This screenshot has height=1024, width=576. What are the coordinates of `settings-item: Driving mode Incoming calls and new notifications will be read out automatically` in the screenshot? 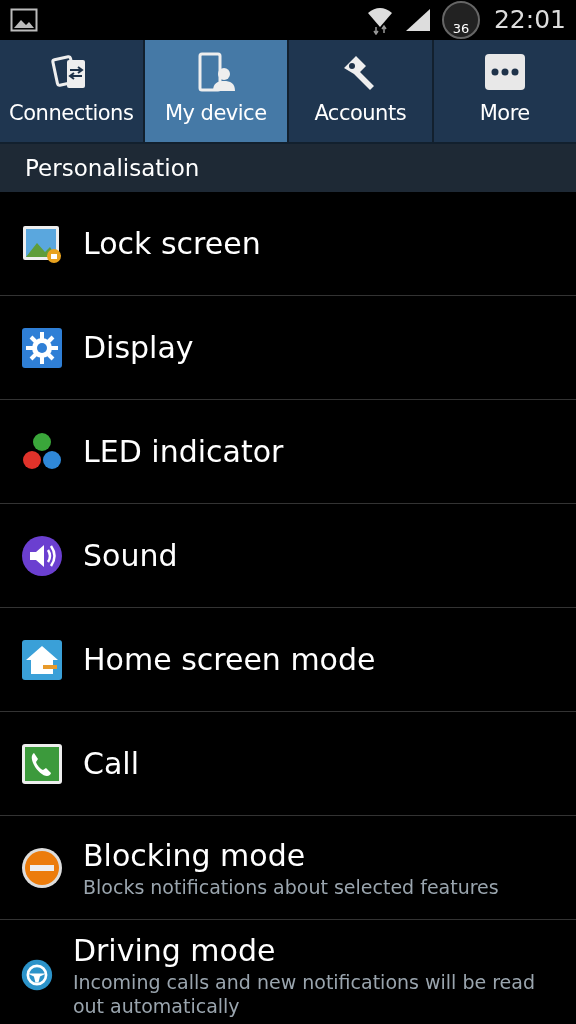 It's located at (288, 972).